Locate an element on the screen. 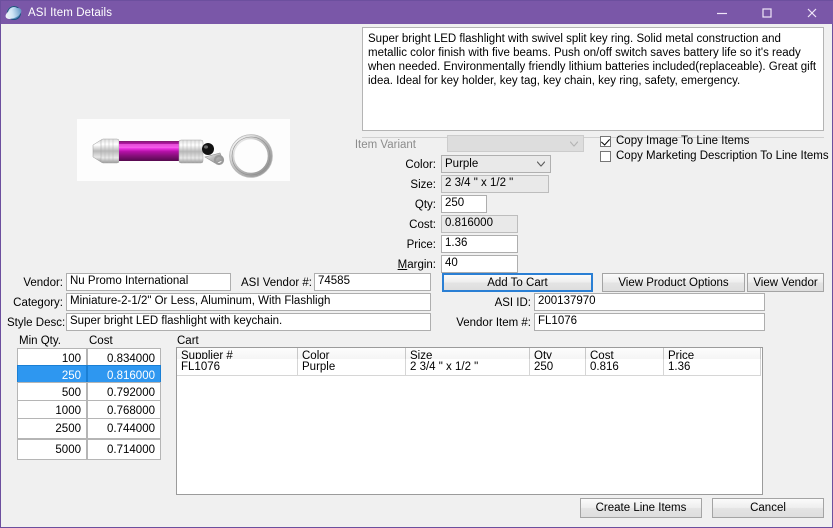 Image resolution: width=833 pixels, height=528 pixels. minimize-icon is located at coordinates (721, 12).